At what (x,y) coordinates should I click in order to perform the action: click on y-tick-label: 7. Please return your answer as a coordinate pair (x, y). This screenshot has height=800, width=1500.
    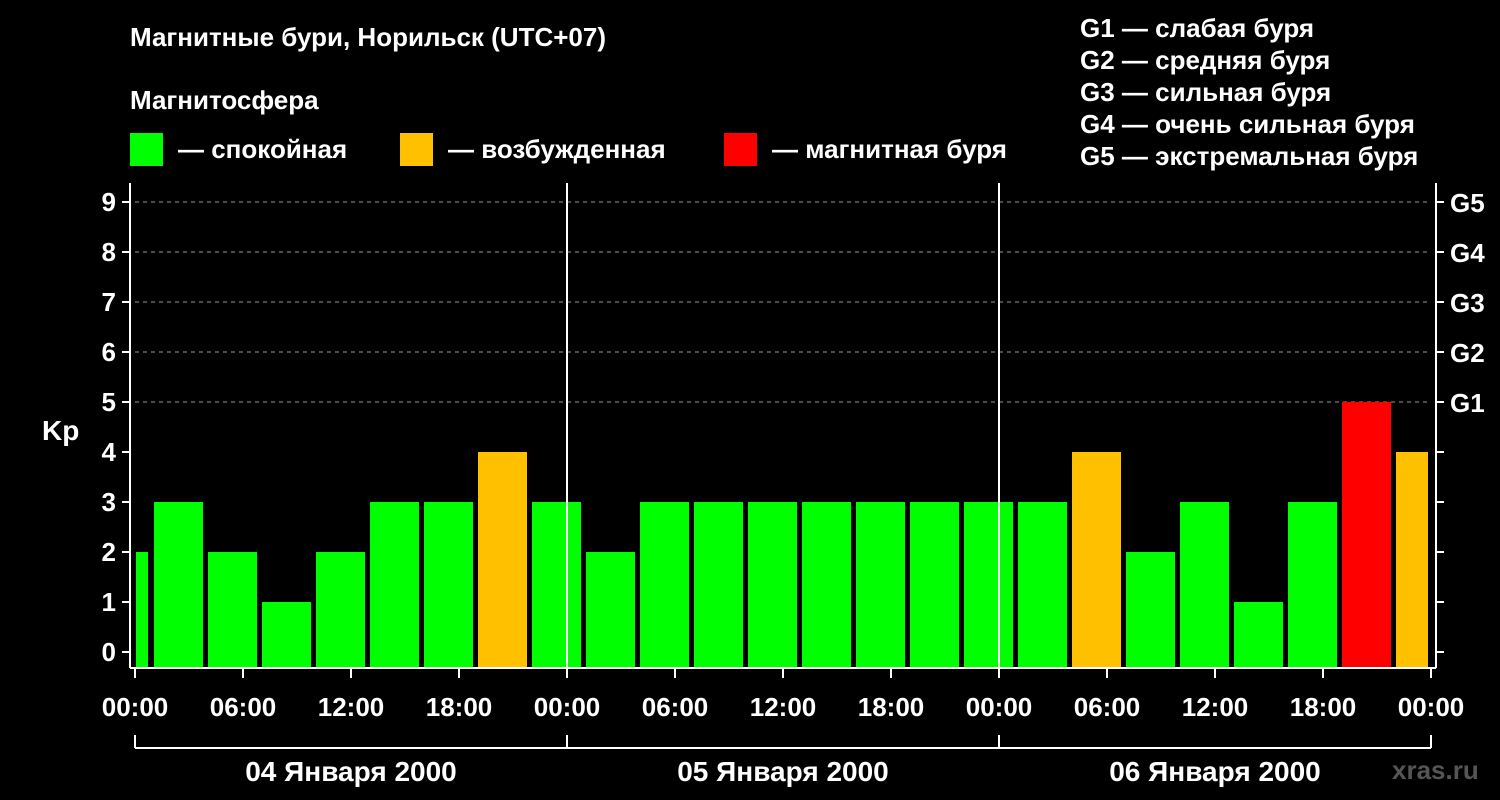
    Looking at the image, I should click on (109, 302).